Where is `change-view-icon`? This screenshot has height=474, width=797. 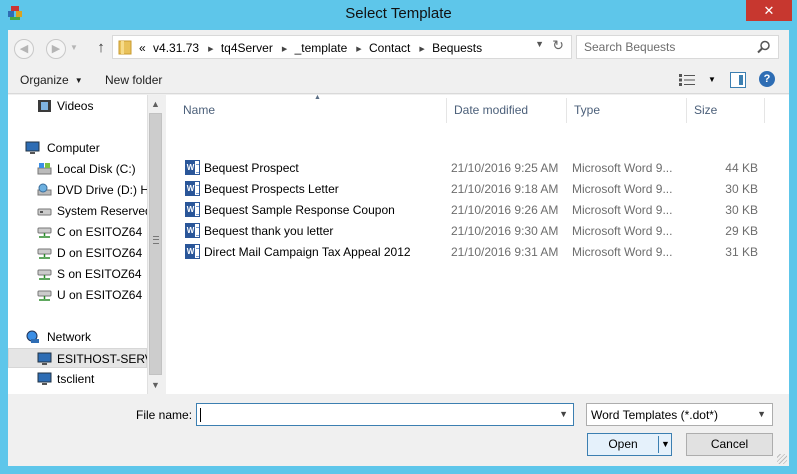 change-view-icon is located at coordinates (687, 80).